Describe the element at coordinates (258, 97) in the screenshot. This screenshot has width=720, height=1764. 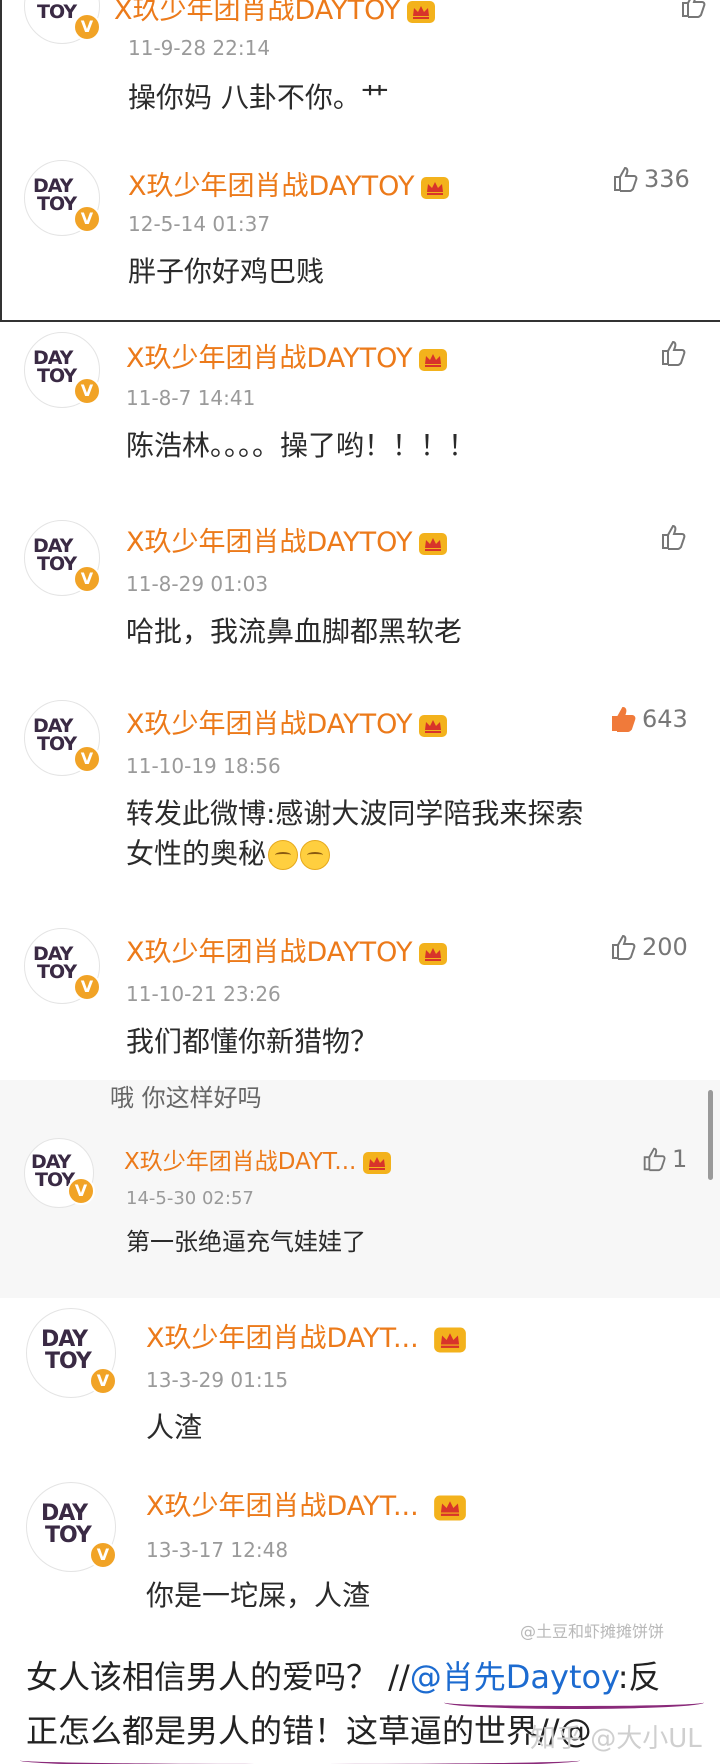
I see `comment-text: 操你妈 八卦不你。艹` at that location.